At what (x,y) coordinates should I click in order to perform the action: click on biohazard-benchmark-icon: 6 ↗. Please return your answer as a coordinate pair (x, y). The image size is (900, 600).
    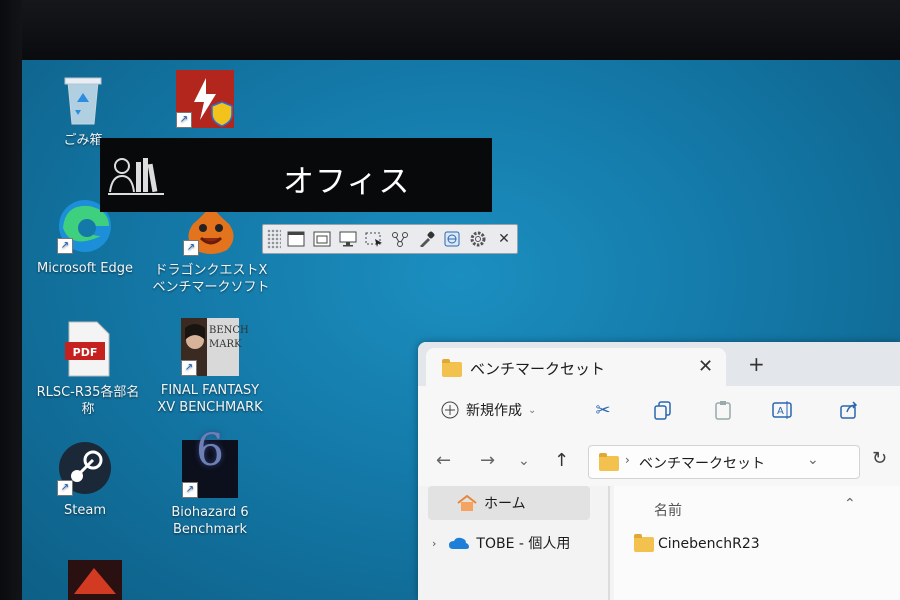
    Looking at the image, I should click on (210, 461).